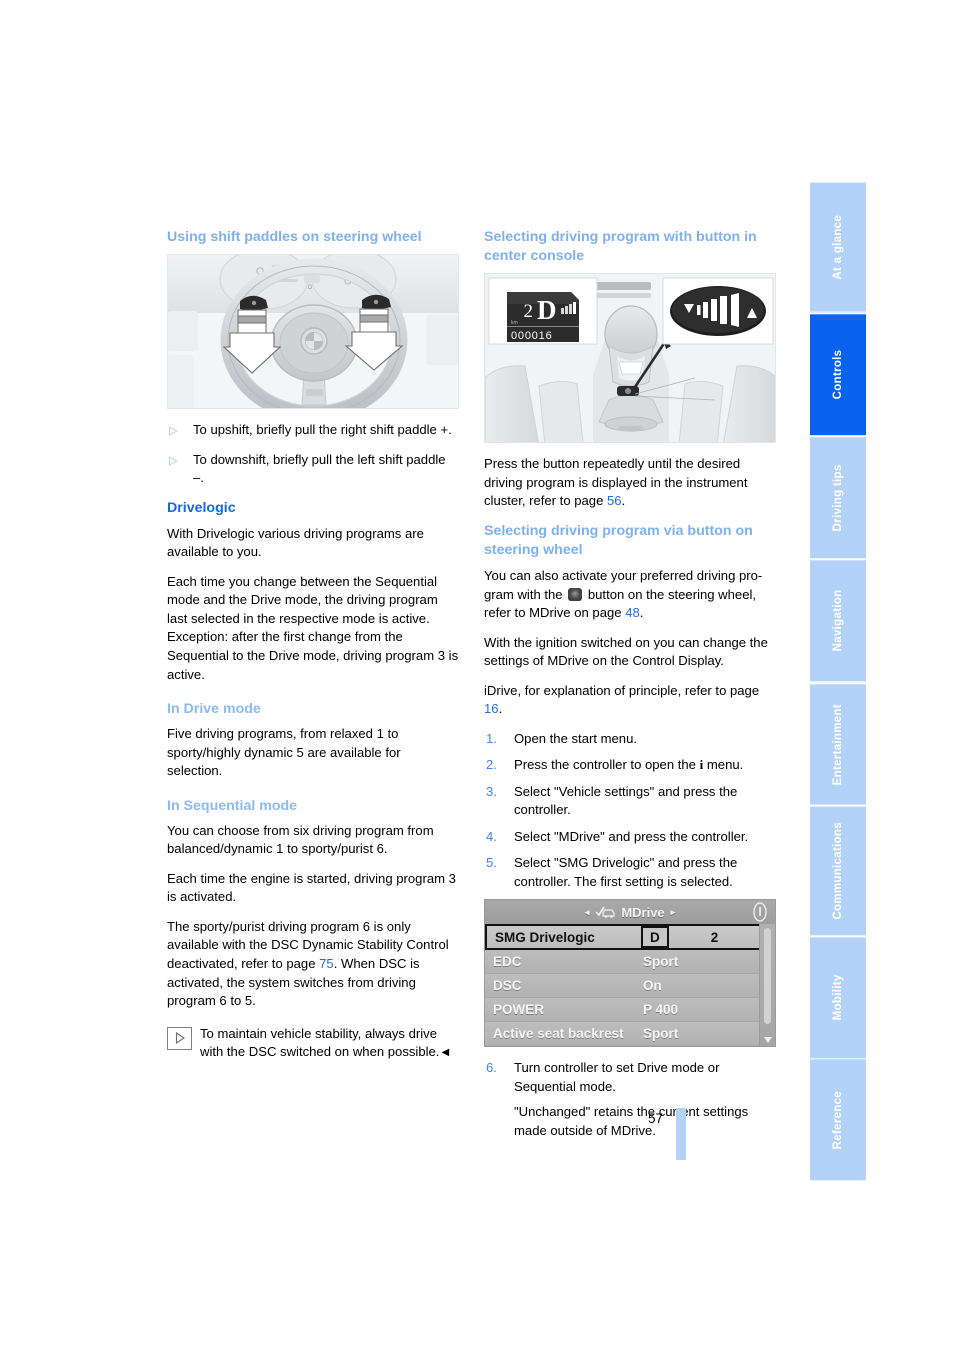 Image resolution: width=954 pixels, height=1351 pixels. I want to click on mdrive-button-icon, so click(575, 594).